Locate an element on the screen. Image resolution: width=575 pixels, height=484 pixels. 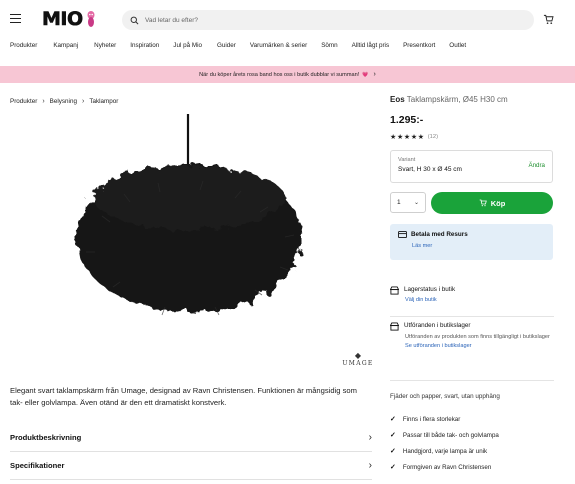
feature-item: ✓ Handgjord, varje lampa är unik is located at coordinates (439, 451).